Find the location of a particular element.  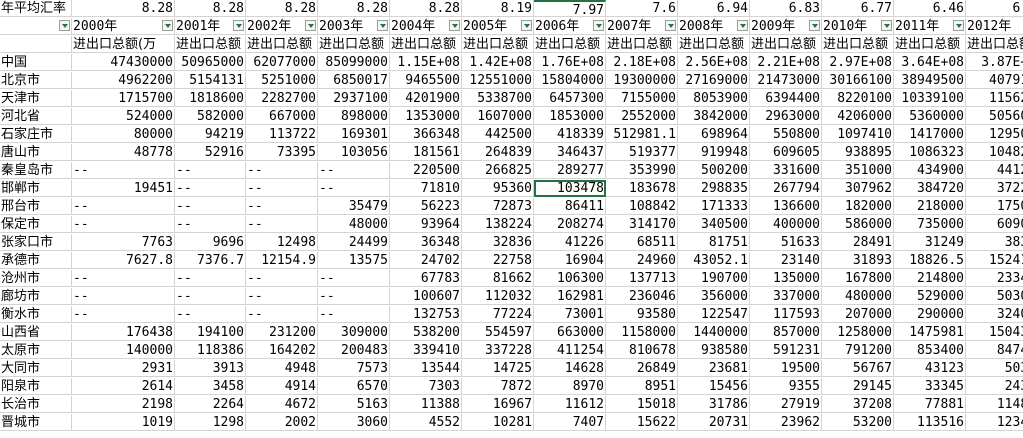

data-cell: 1.15E+08 is located at coordinates (426, 62).